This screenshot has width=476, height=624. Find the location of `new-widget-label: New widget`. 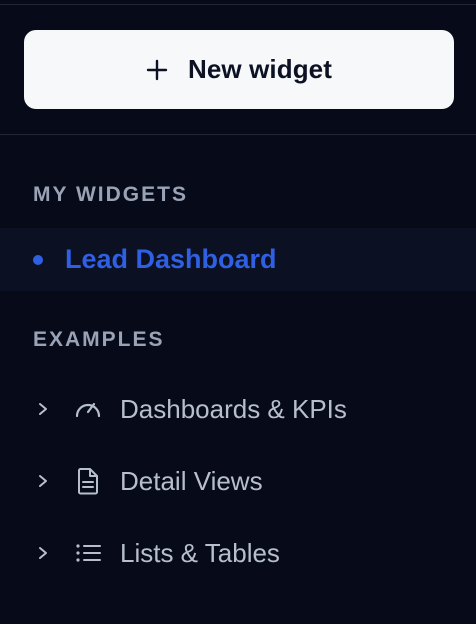

new-widget-label: New widget is located at coordinates (259, 69).